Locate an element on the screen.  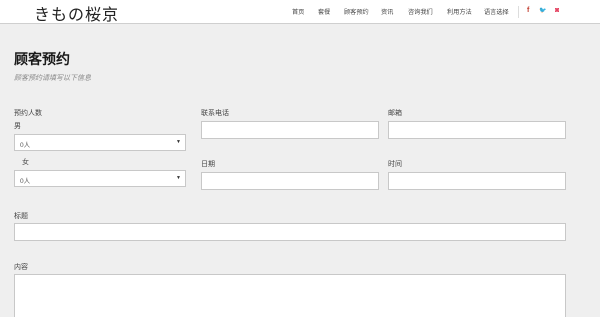
content-textarea is located at coordinates (290, 295).